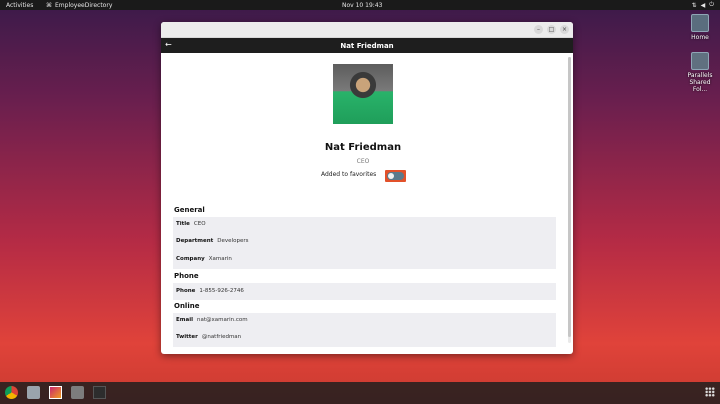 The width and height of the screenshot is (720, 404). I want to click on row-value: Developers, so click(233, 241).